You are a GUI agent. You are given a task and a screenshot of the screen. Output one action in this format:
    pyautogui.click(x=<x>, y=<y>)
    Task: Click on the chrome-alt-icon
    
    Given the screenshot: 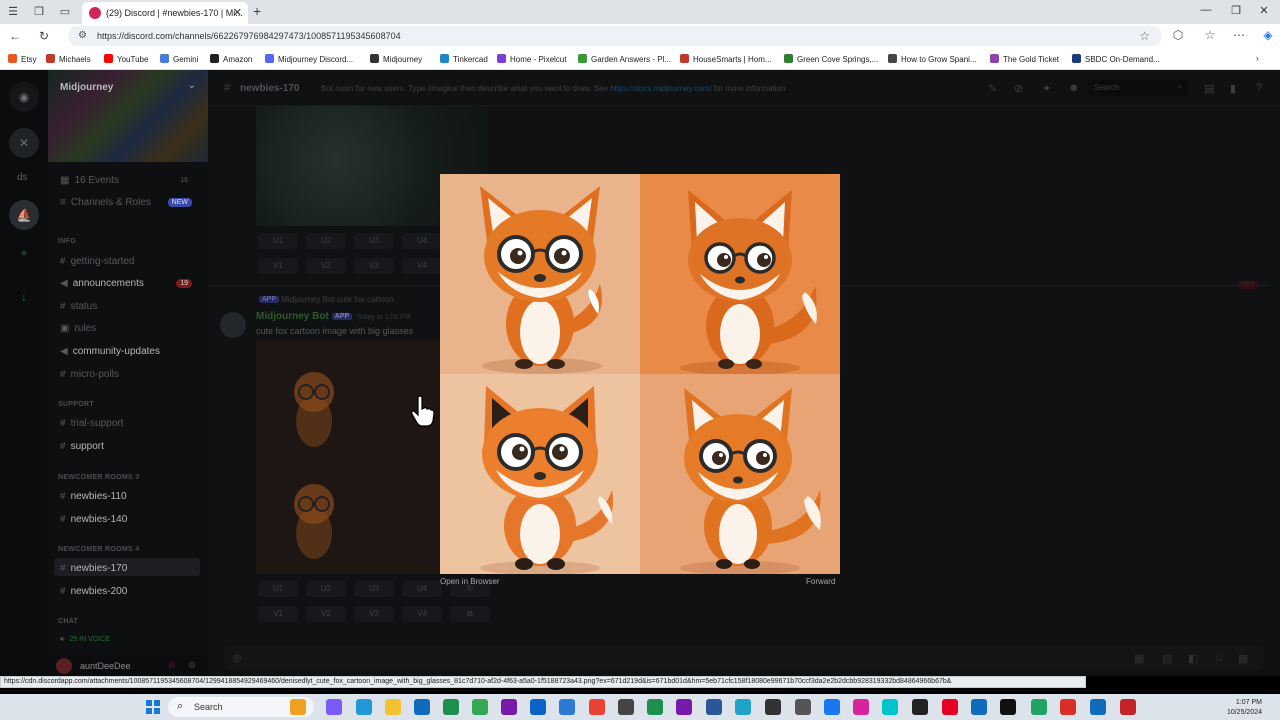 What is the action you would take?
    pyautogui.click(x=597, y=707)
    